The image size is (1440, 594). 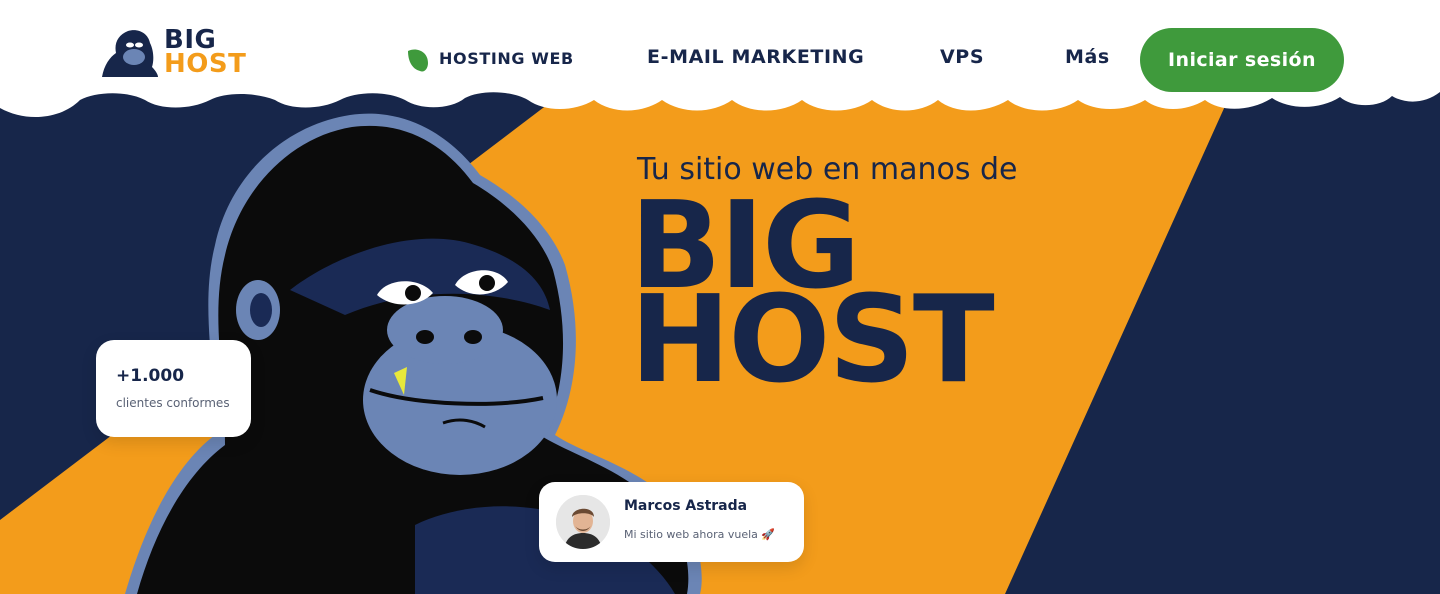 I want to click on hero-headline: BIG HOST, so click(x=812, y=298).